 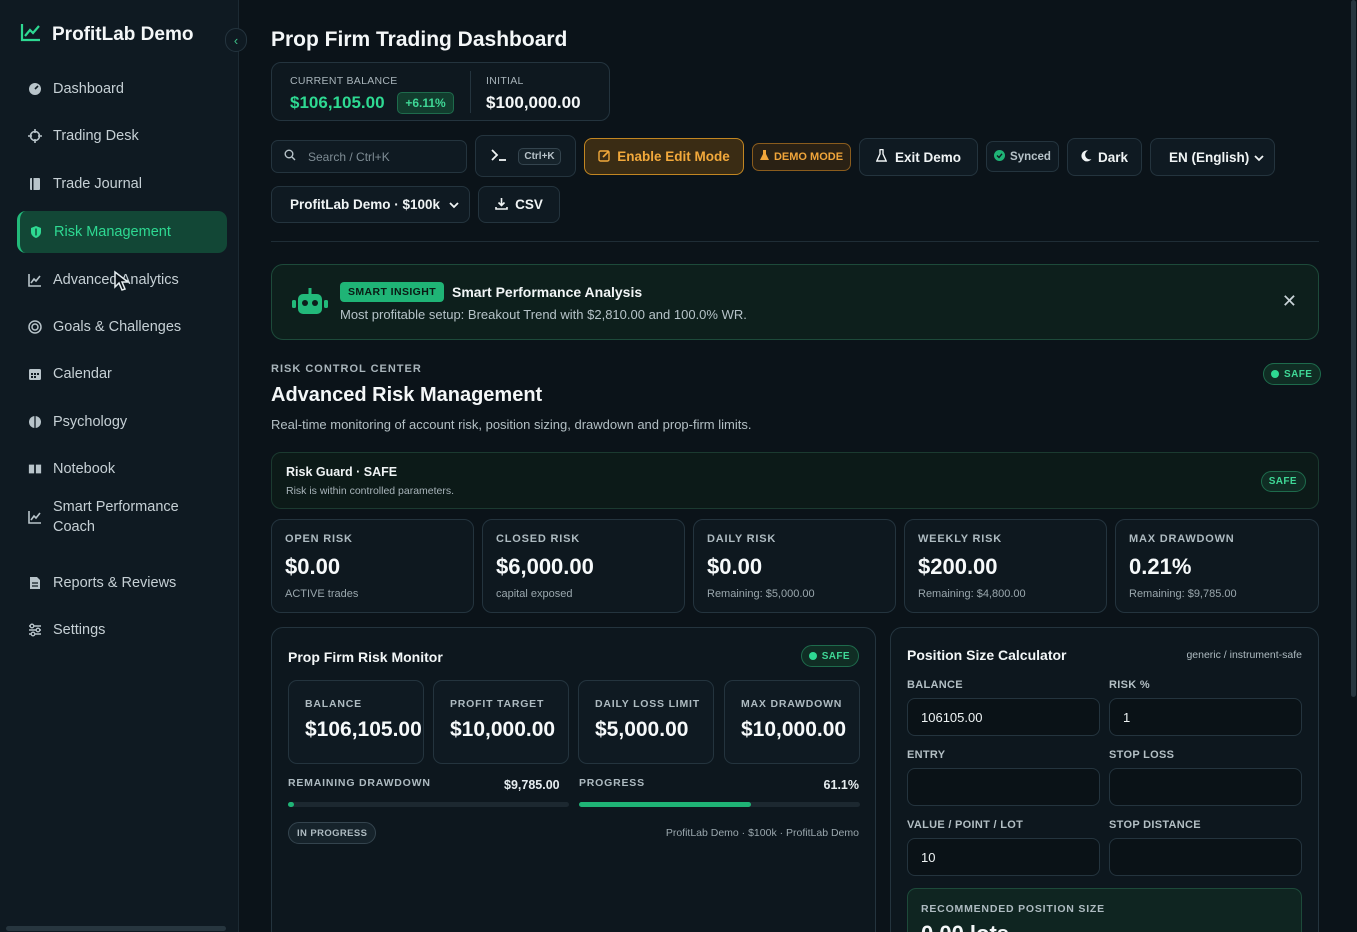 What do you see at coordinates (1244, 655) in the screenshot?
I see `calculator-note: generic / instrument-safe` at bounding box center [1244, 655].